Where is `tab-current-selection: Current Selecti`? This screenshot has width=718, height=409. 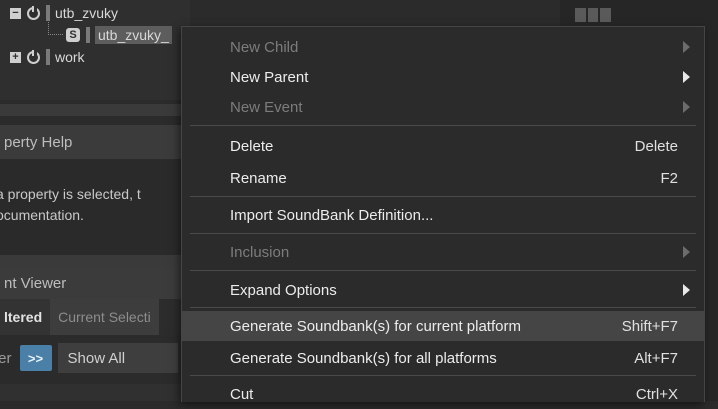
tab-current-selection: Current Selecti is located at coordinates (104, 317).